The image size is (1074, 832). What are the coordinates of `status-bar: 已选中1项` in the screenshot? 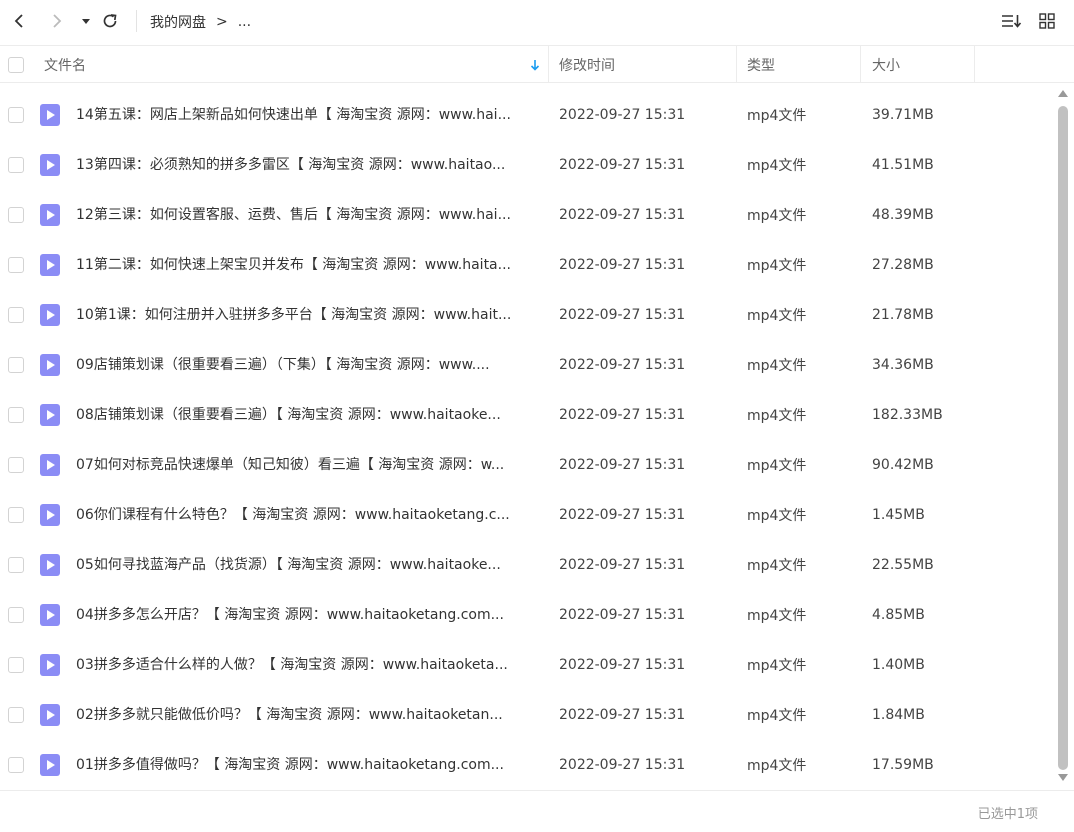 It's located at (537, 811).